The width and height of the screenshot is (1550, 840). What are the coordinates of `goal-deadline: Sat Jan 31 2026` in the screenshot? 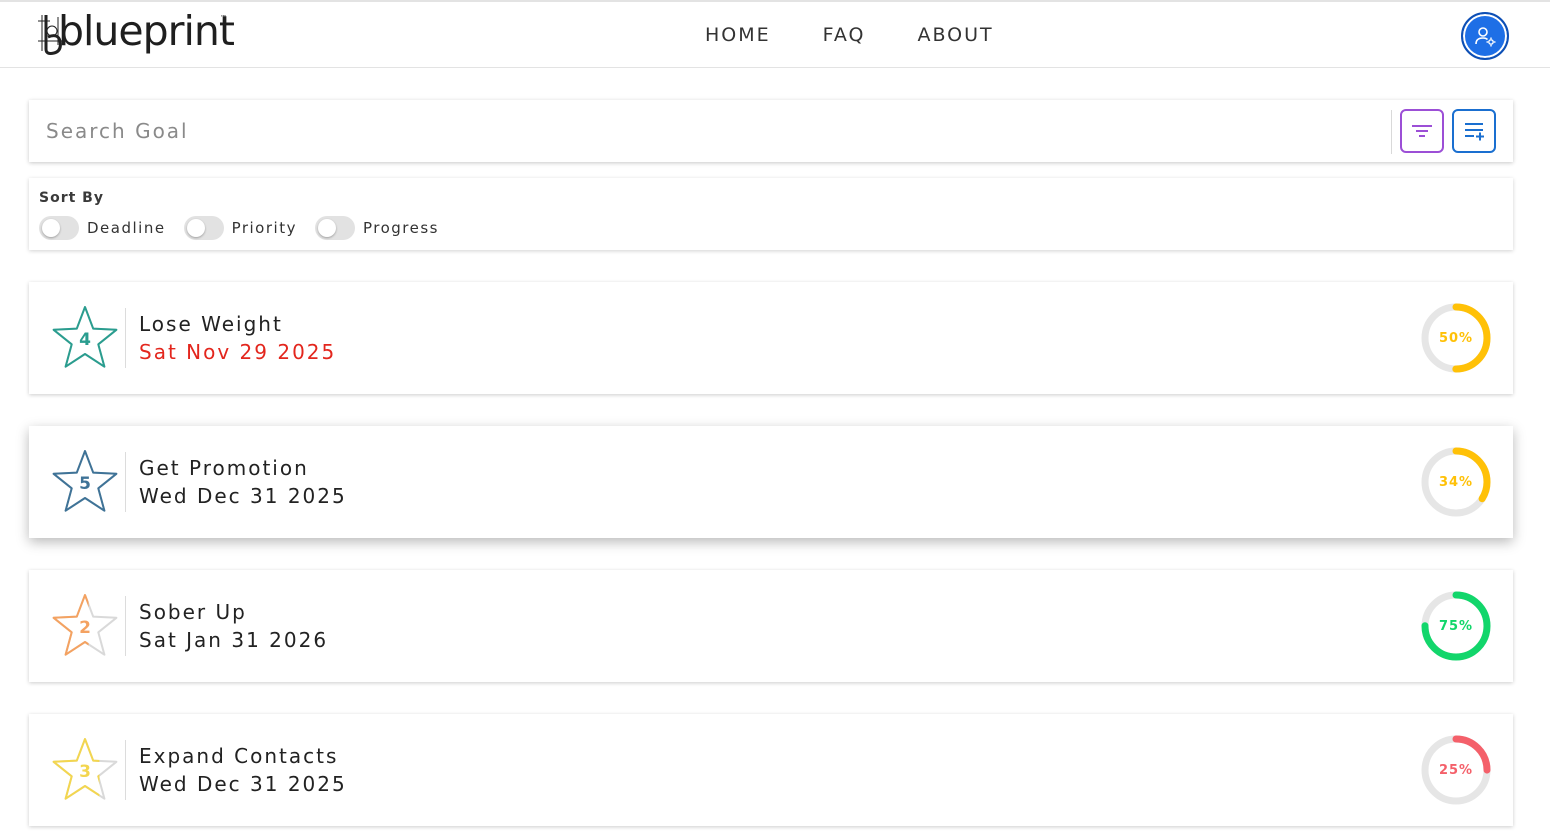 It's located at (234, 640).